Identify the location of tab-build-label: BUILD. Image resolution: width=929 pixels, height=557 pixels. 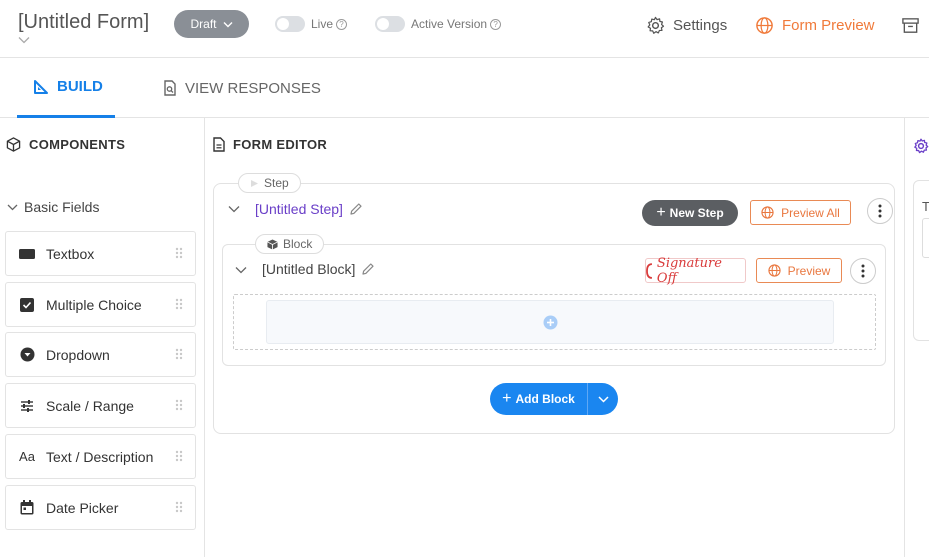
(80, 86).